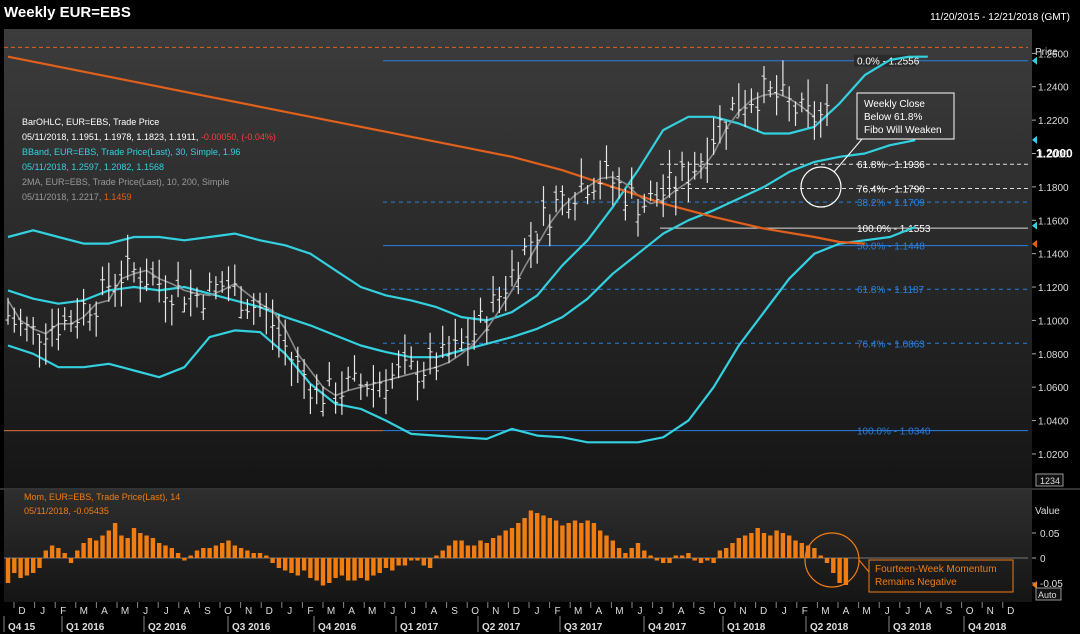 The width and height of the screenshot is (1080, 634). I want to click on last-price-label: 1.2000, so click(1054, 154).